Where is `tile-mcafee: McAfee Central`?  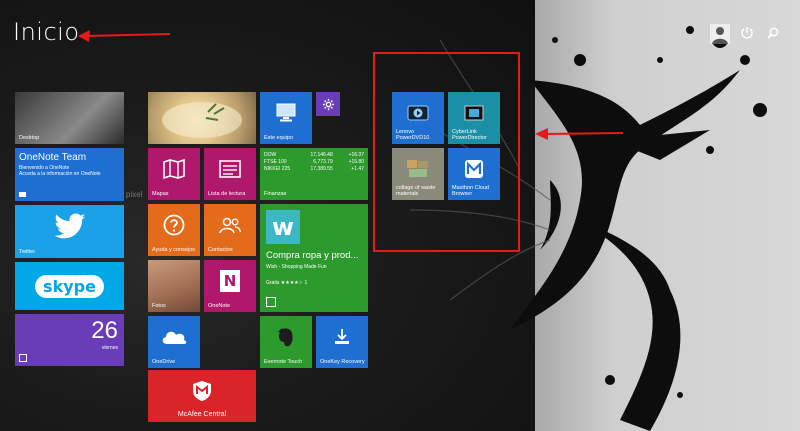 tile-mcafee: McAfee Central is located at coordinates (202, 396).